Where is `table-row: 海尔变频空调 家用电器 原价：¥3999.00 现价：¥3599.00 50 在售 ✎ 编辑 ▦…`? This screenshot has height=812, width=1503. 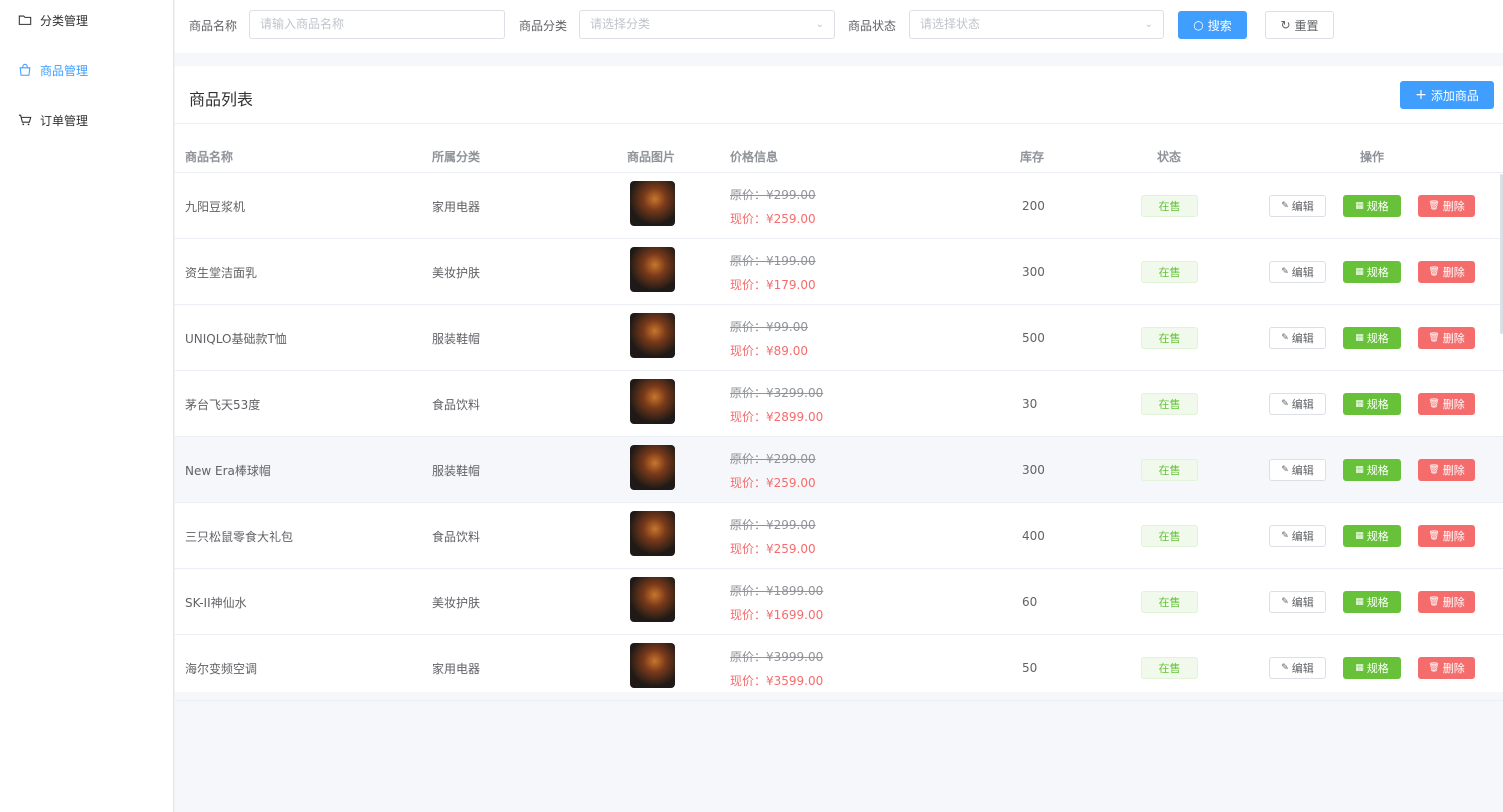
table-row: 海尔变频空调 家用电器 原价：¥3999.00 现价：¥3599.00 50 在售 ✎ 编辑 ▦… is located at coordinates (839, 668).